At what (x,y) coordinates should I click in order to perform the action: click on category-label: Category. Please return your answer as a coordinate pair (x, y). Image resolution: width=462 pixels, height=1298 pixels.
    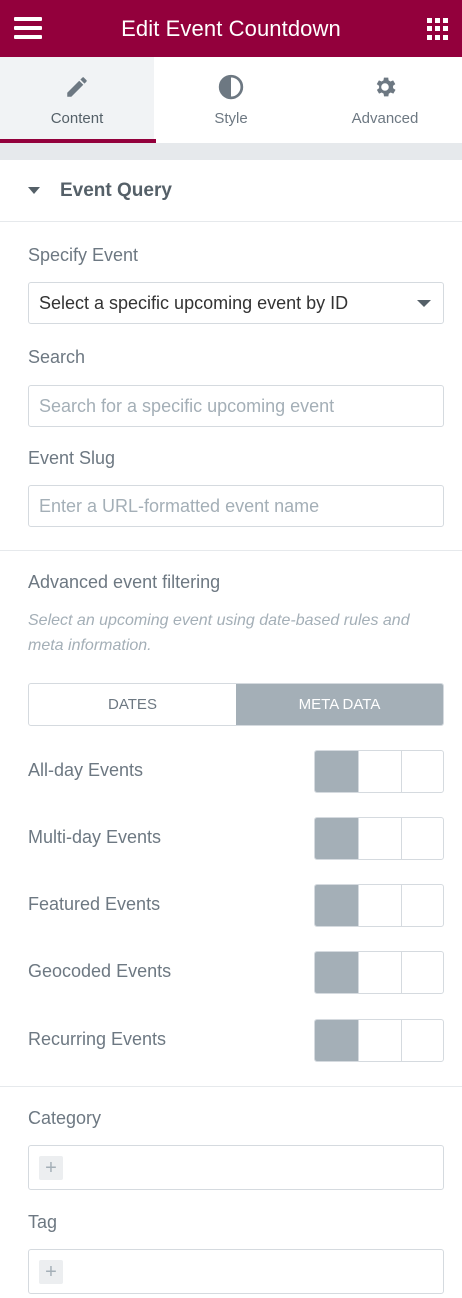
    Looking at the image, I should click on (65, 1118).